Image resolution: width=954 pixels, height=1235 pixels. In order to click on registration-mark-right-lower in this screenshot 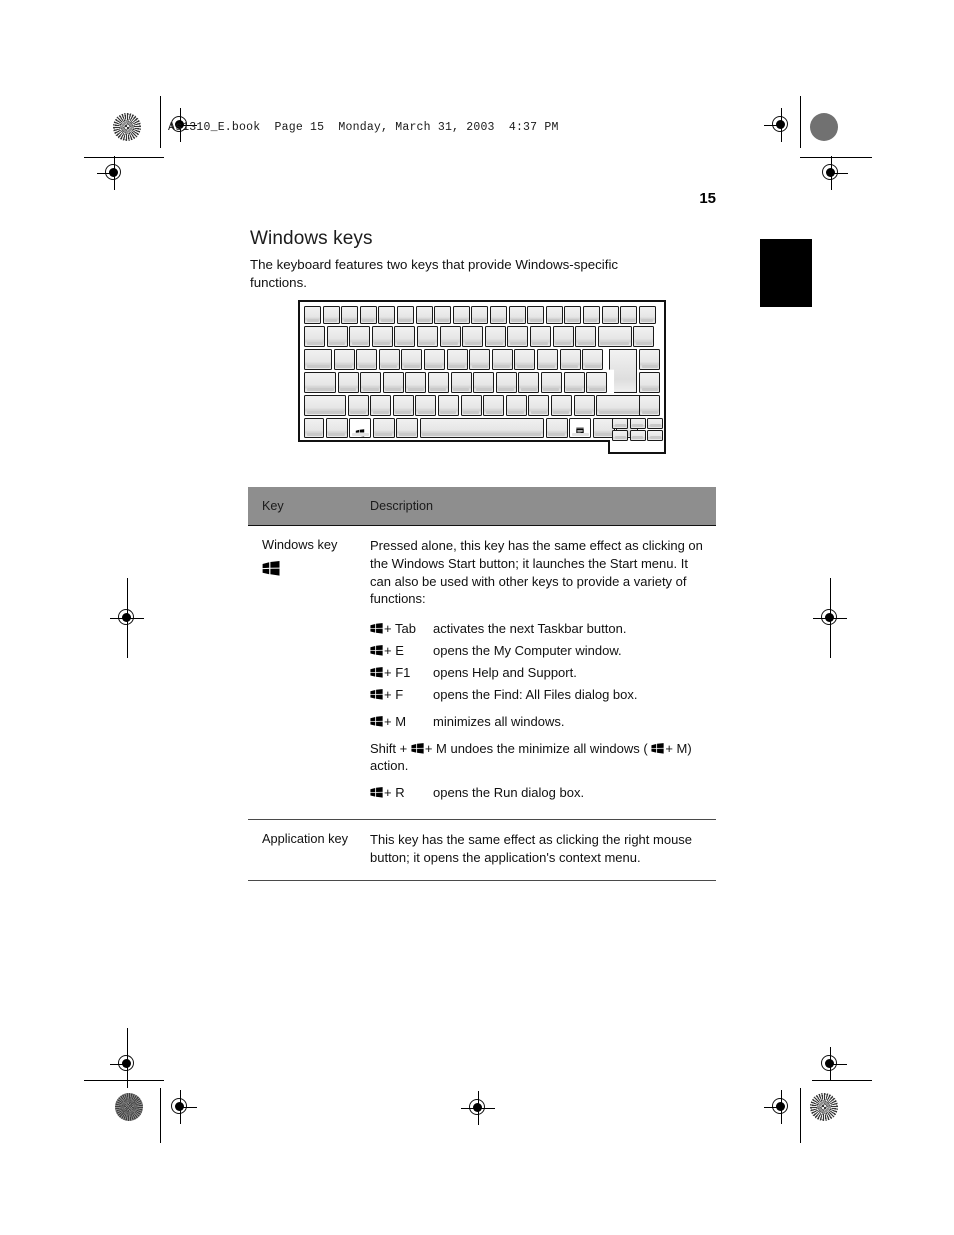, I will do `click(830, 1064)`.